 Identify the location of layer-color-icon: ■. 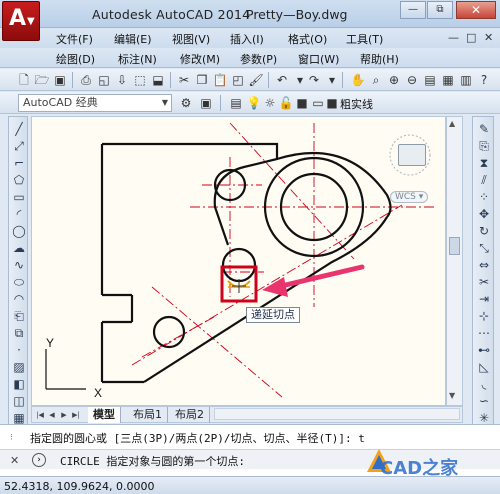
(302, 103).